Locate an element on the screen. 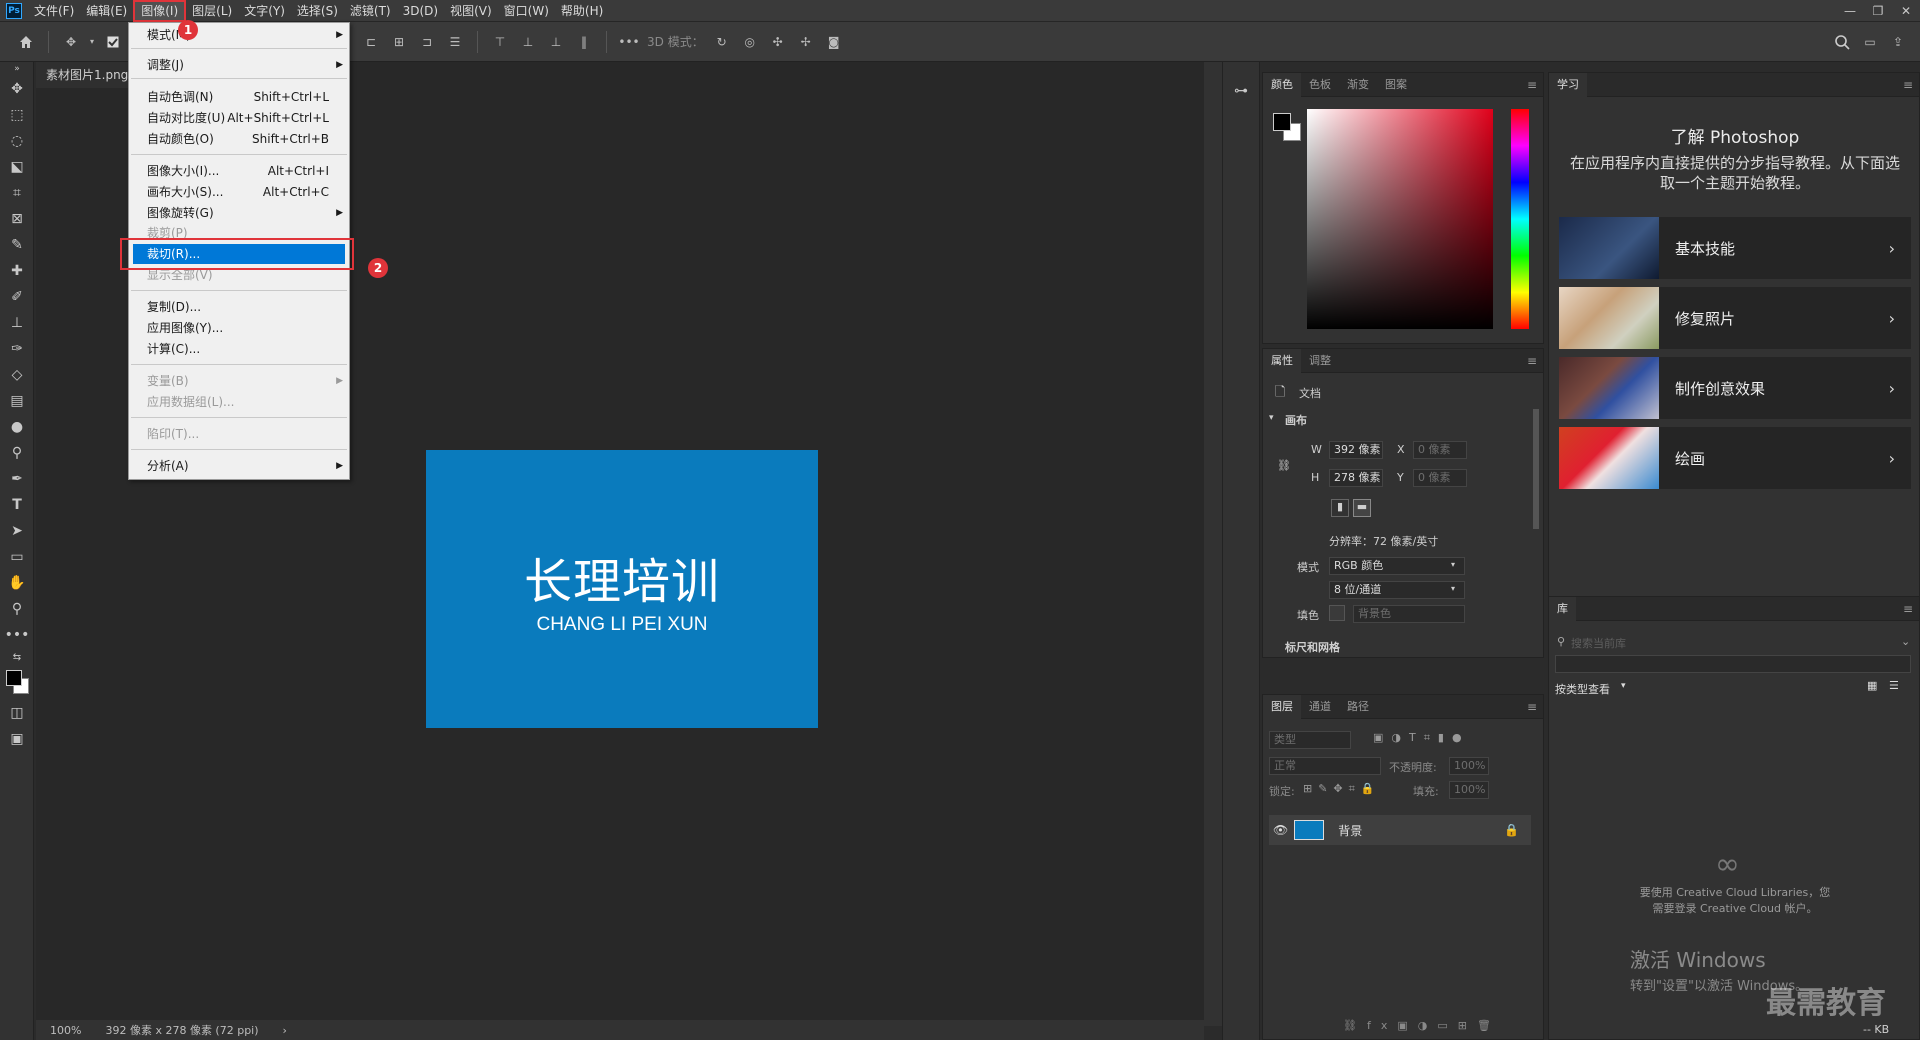  height-field: 278 像素 is located at coordinates (1356, 478).